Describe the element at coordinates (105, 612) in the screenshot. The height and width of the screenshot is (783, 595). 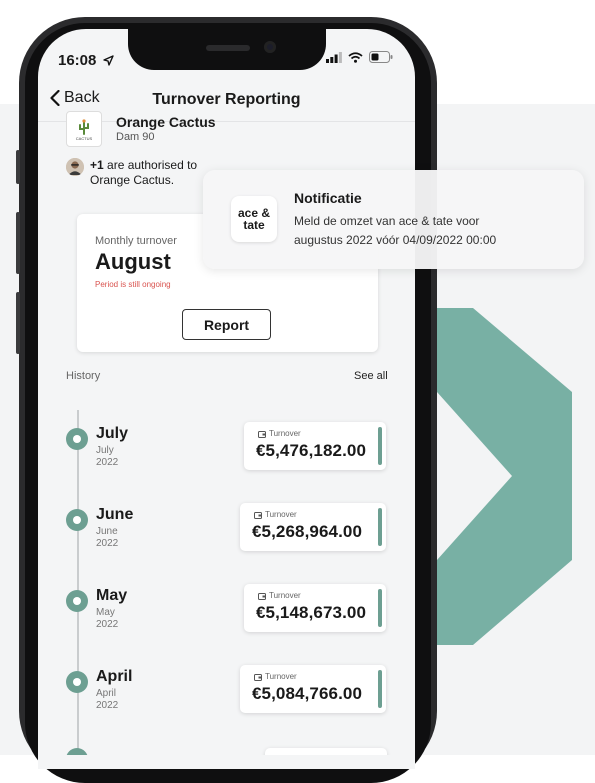
I see `history-month-sub: May` at that location.